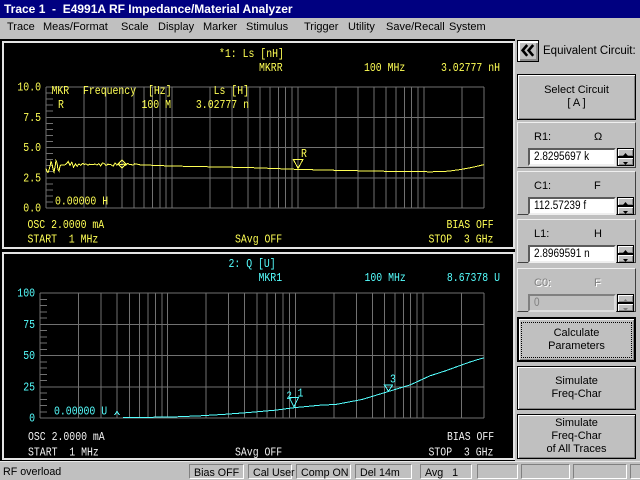  What do you see at coordinates (473, 278) in the screenshot?
I see `svg-text: 8.67378 U` at bounding box center [473, 278].